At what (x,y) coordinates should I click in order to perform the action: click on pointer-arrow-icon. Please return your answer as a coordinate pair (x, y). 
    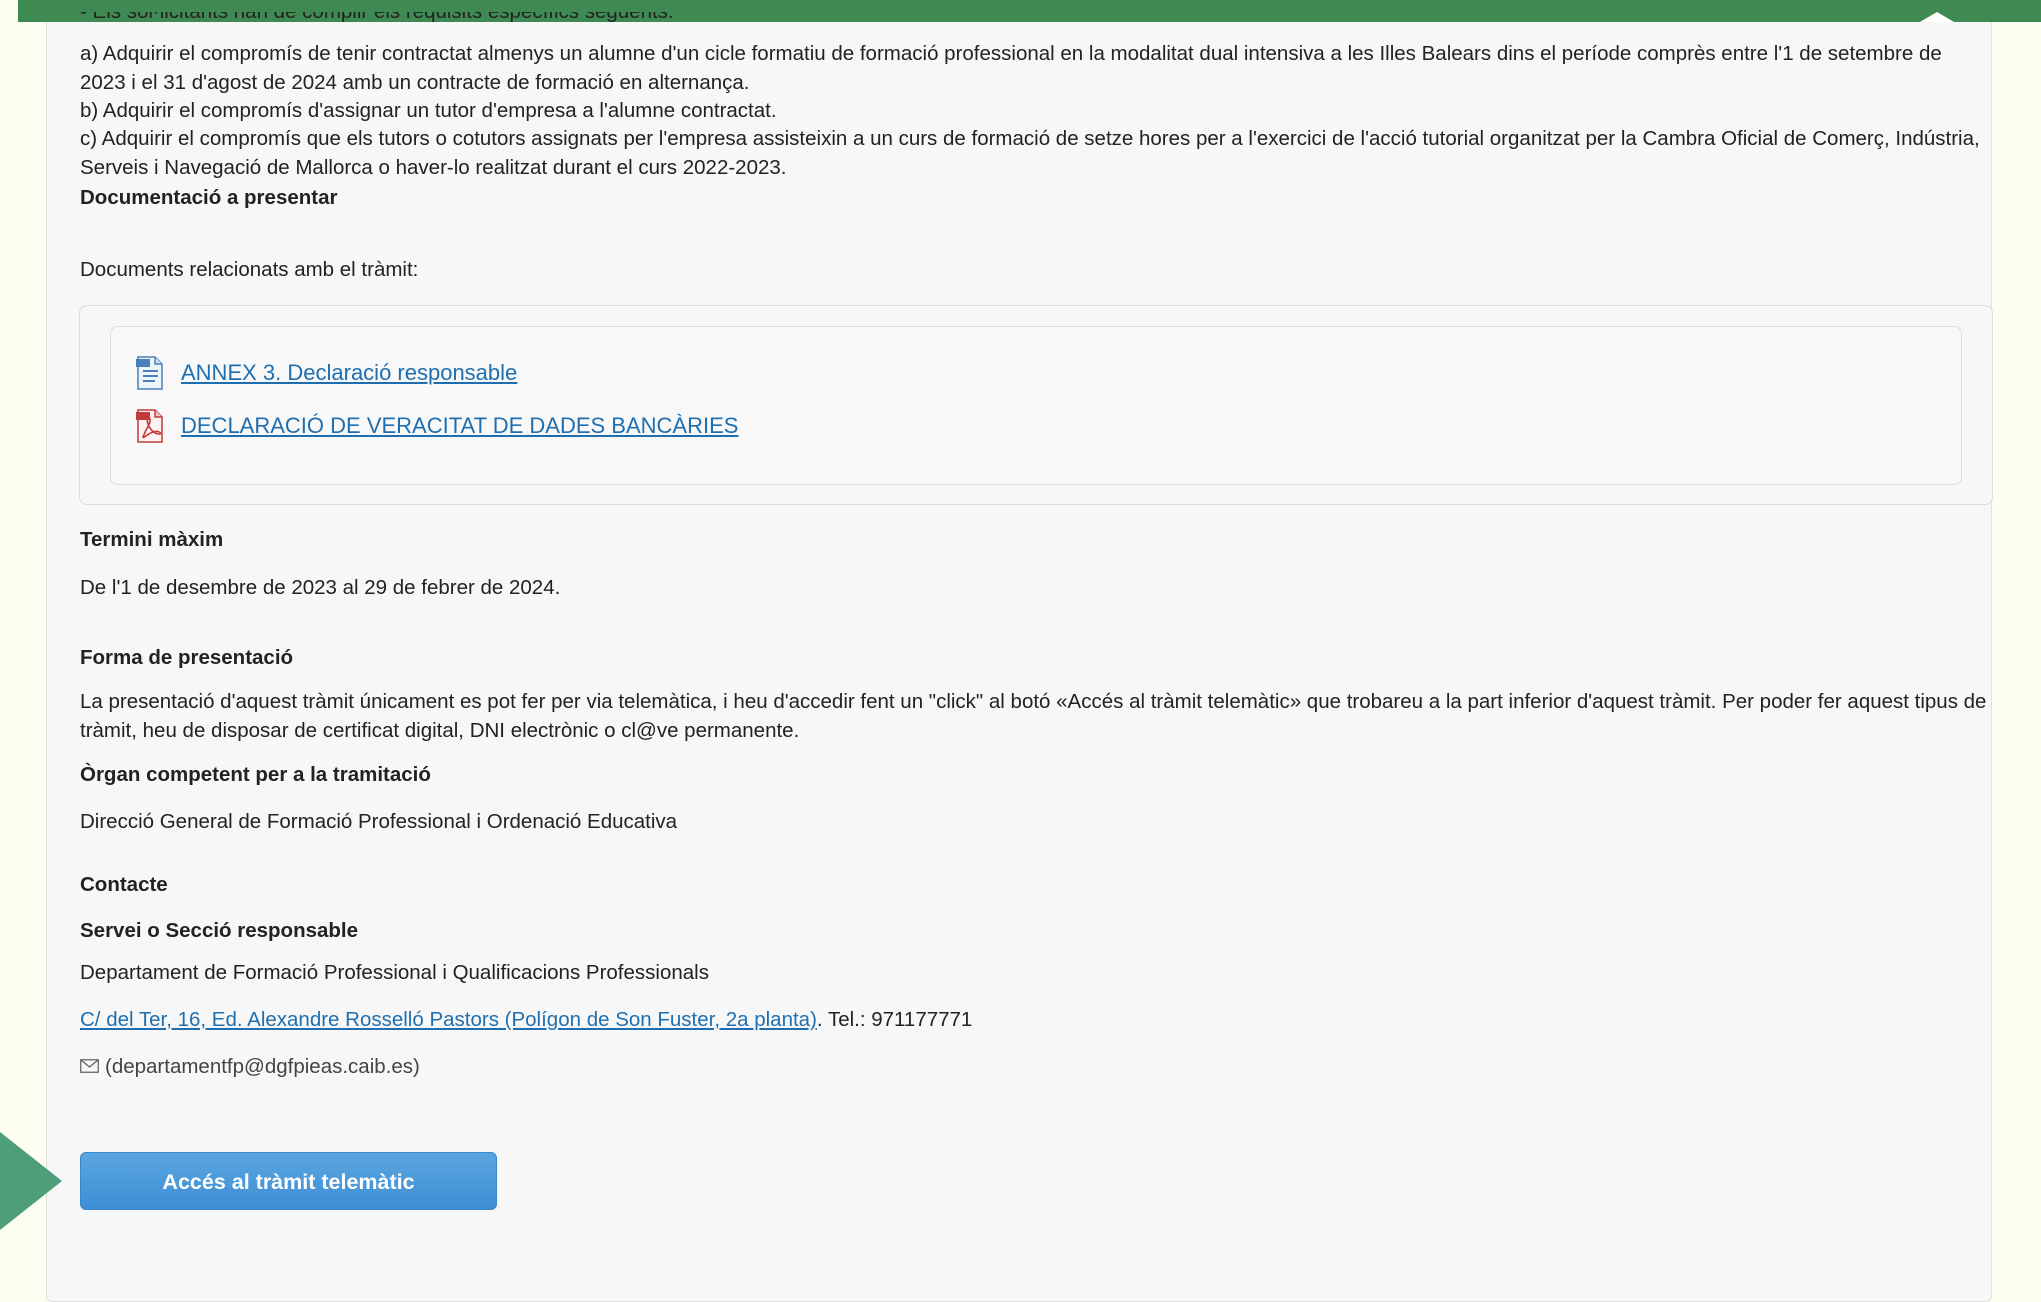
    Looking at the image, I should click on (31, 1181).